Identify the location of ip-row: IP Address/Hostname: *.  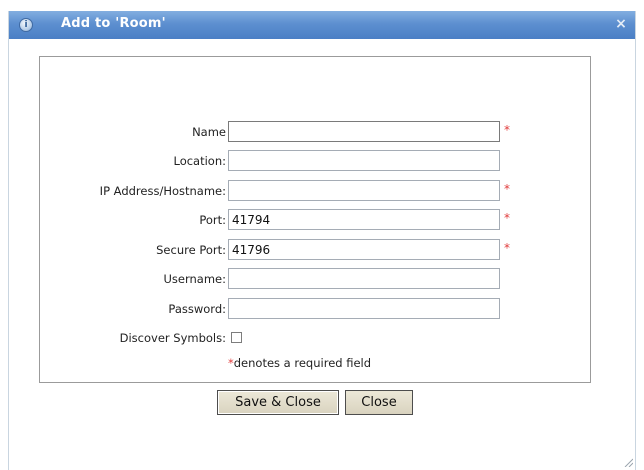
(315, 191).